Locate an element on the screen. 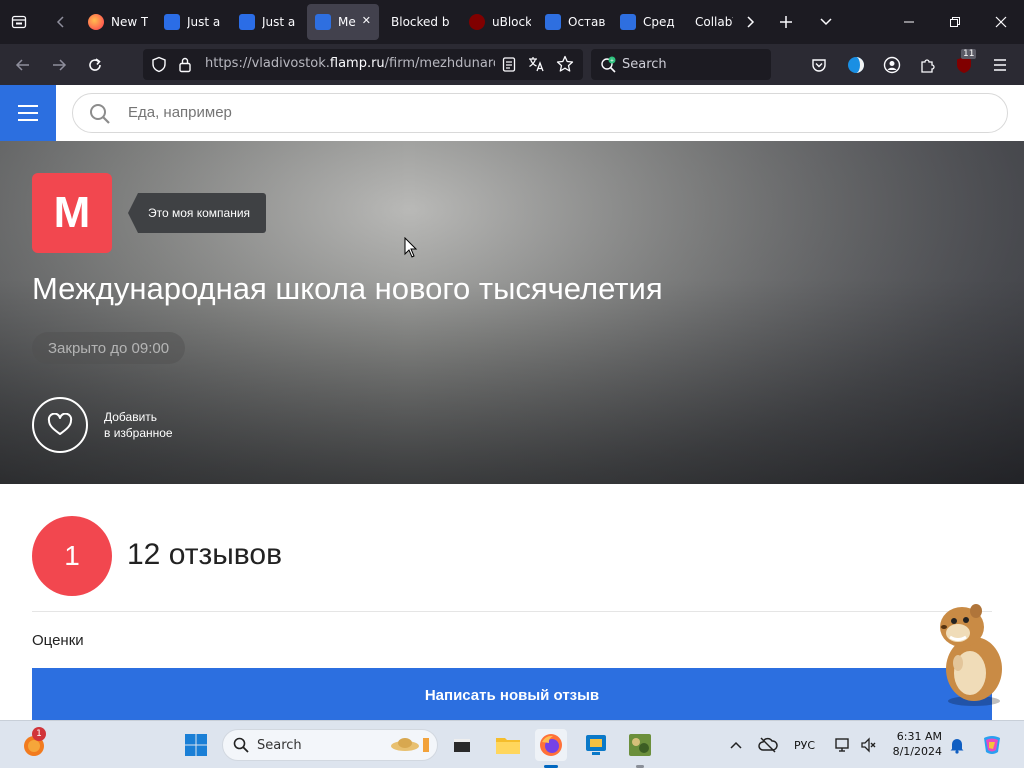 This screenshot has height=768, width=1024. tab: New T is located at coordinates (115, 22).